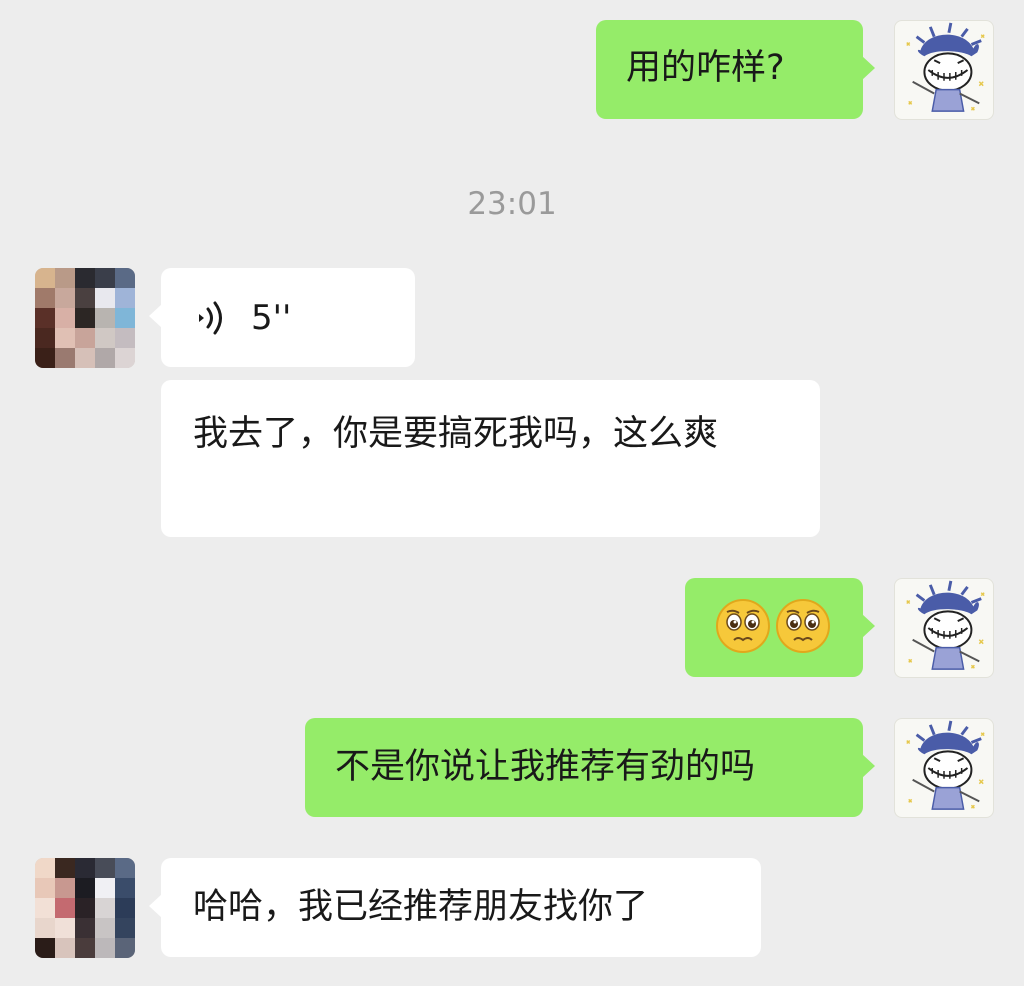 The width and height of the screenshot is (1024, 986). I want to click on message-bubble-incoming: 哈哈，我已经推荐朋友找你了, so click(455, 907).